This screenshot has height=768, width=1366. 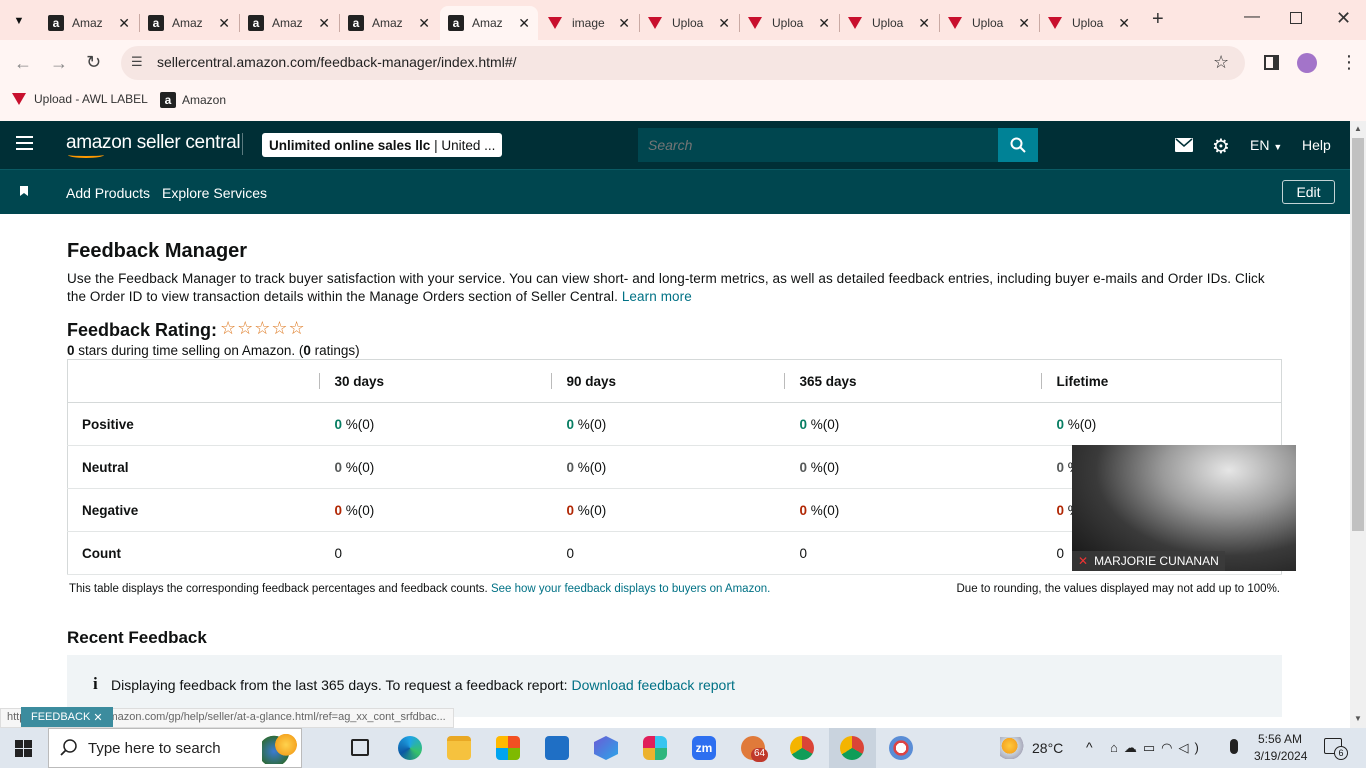 I want to click on slack-icon, so click(x=655, y=748).